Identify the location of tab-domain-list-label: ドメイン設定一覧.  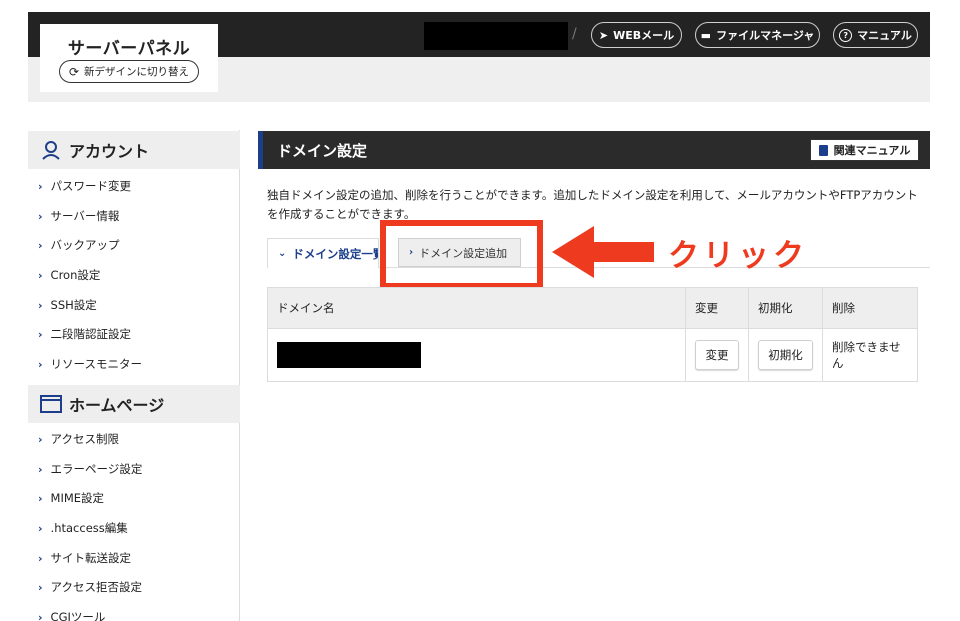
(335, 253).